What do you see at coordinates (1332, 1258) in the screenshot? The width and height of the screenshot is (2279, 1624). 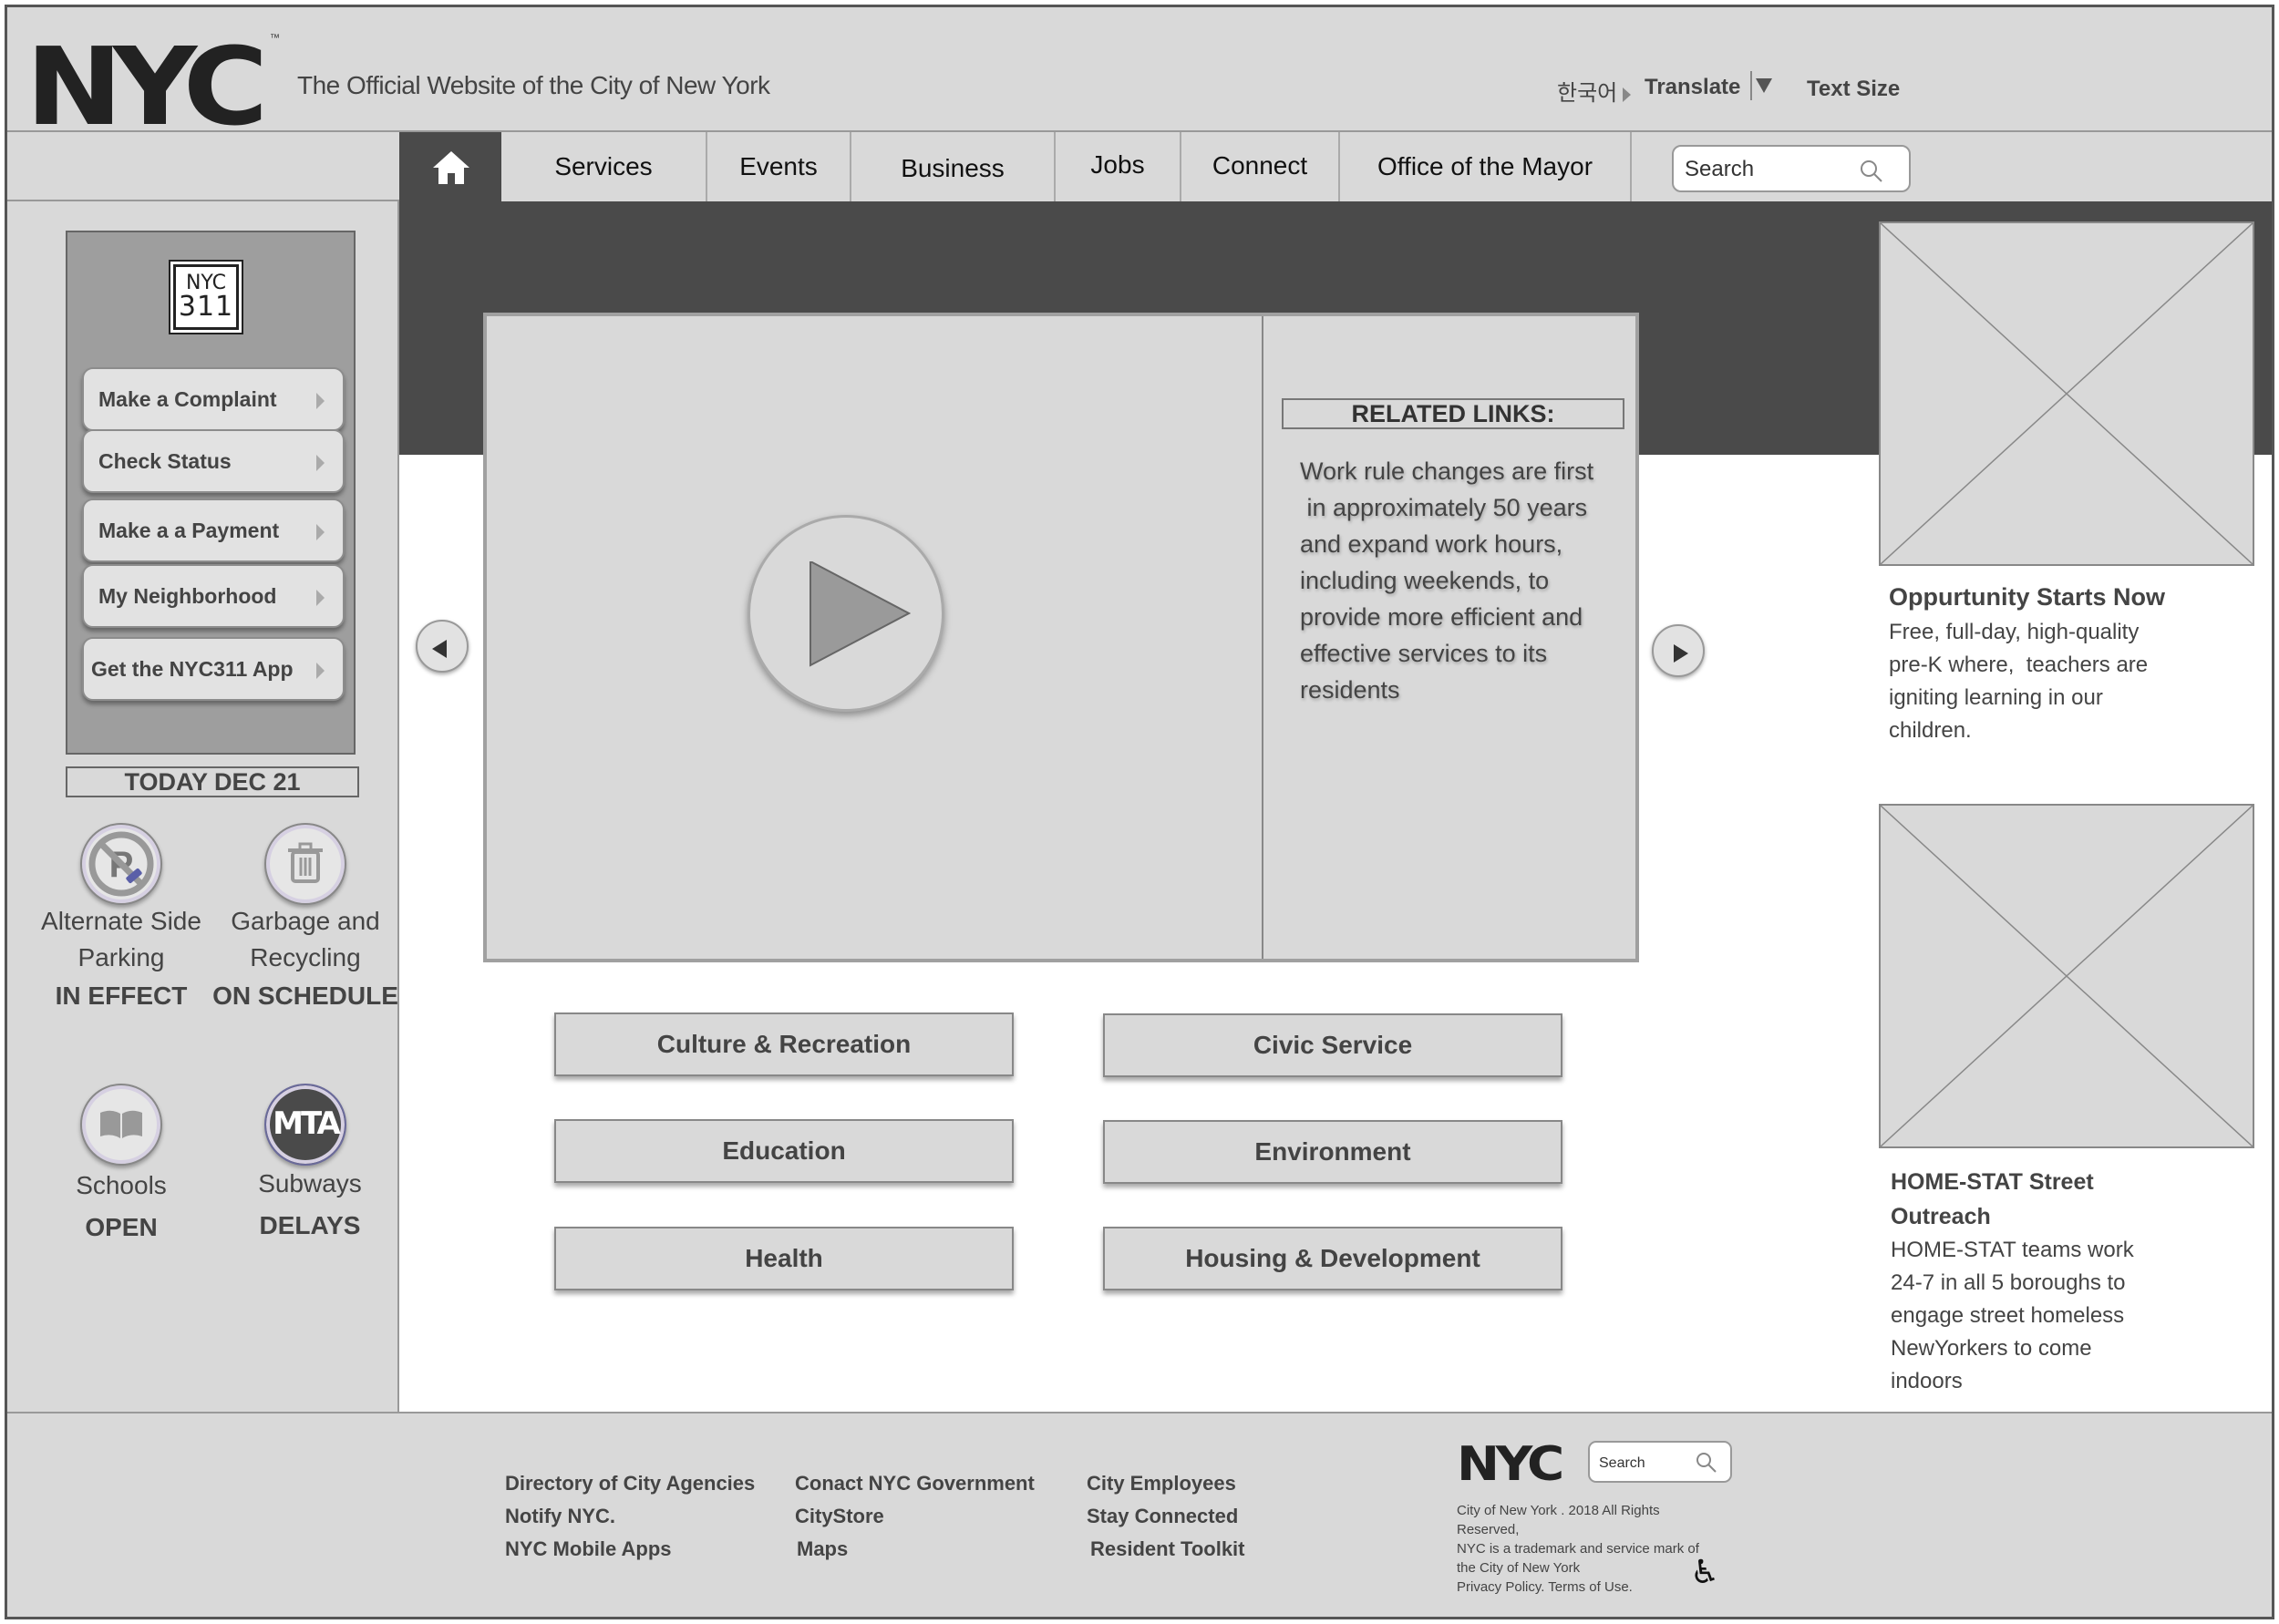 I see `category-housing-development: Housing & Development` at bounding box center [1332, 1258].